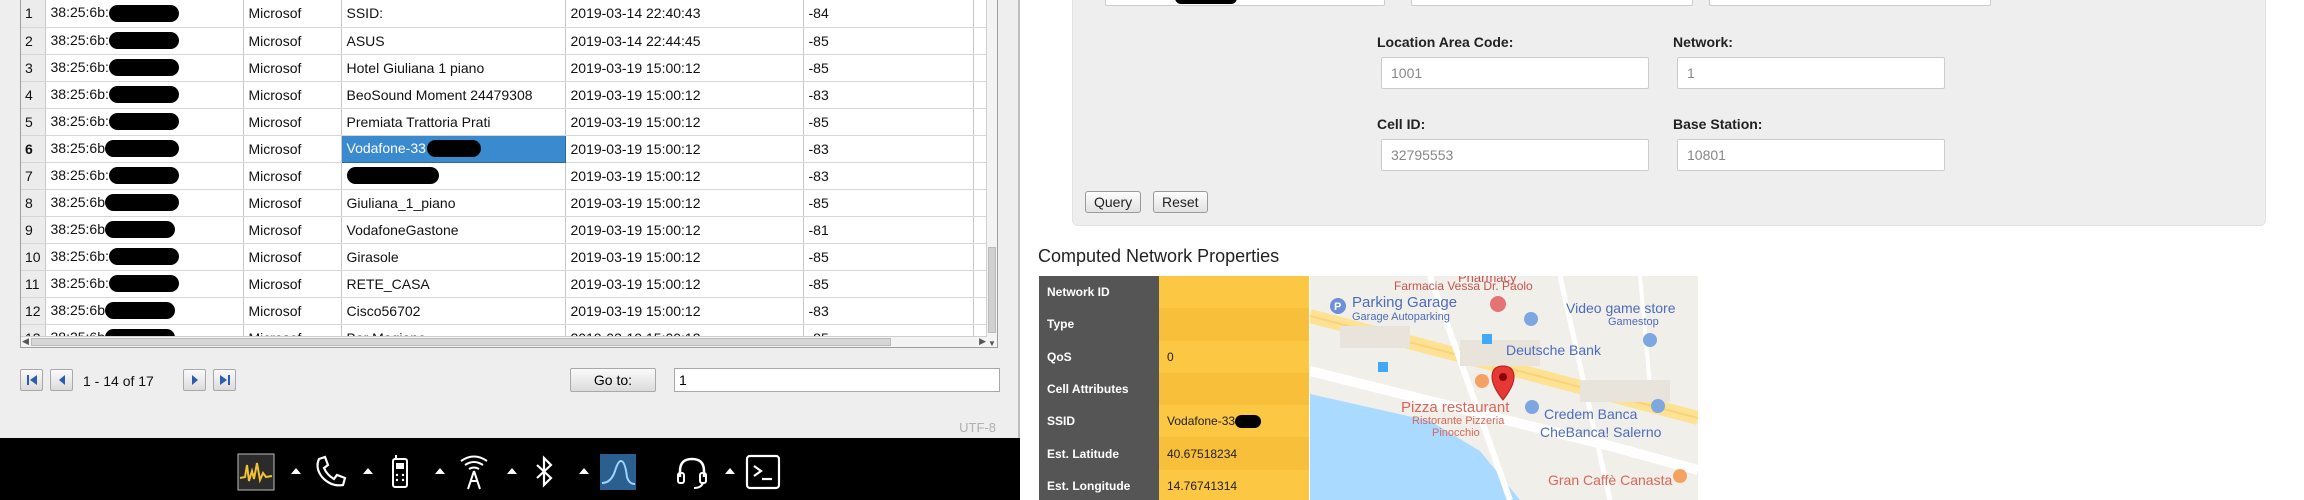 This screenshot has height=500, width=2304. Describe the element at coordinates (33, 14) in the screenshot. I see `row-number: 1` at that location.